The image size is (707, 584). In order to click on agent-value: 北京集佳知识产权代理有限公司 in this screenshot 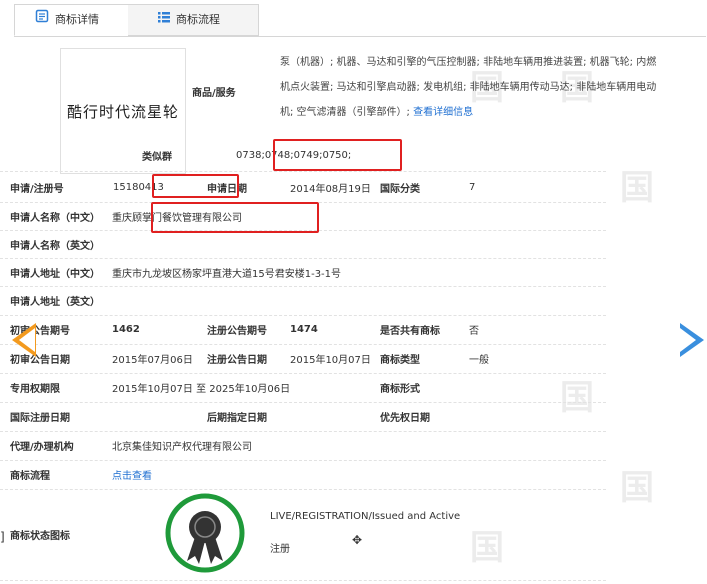, I will do `click(182, 447)`.